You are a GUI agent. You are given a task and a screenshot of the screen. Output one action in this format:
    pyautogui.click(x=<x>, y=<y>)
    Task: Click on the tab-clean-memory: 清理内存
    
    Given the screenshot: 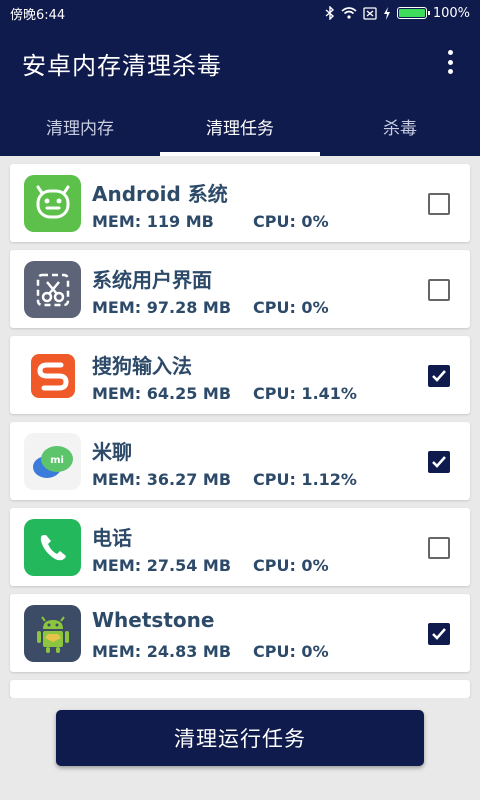 What is the action you would take?
    pyautogui.click(x=80, y=126)
    